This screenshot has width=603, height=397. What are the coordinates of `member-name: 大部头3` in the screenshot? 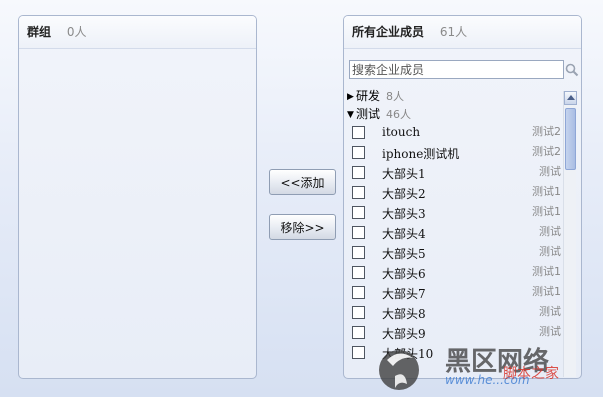 It's located at (404, 214).